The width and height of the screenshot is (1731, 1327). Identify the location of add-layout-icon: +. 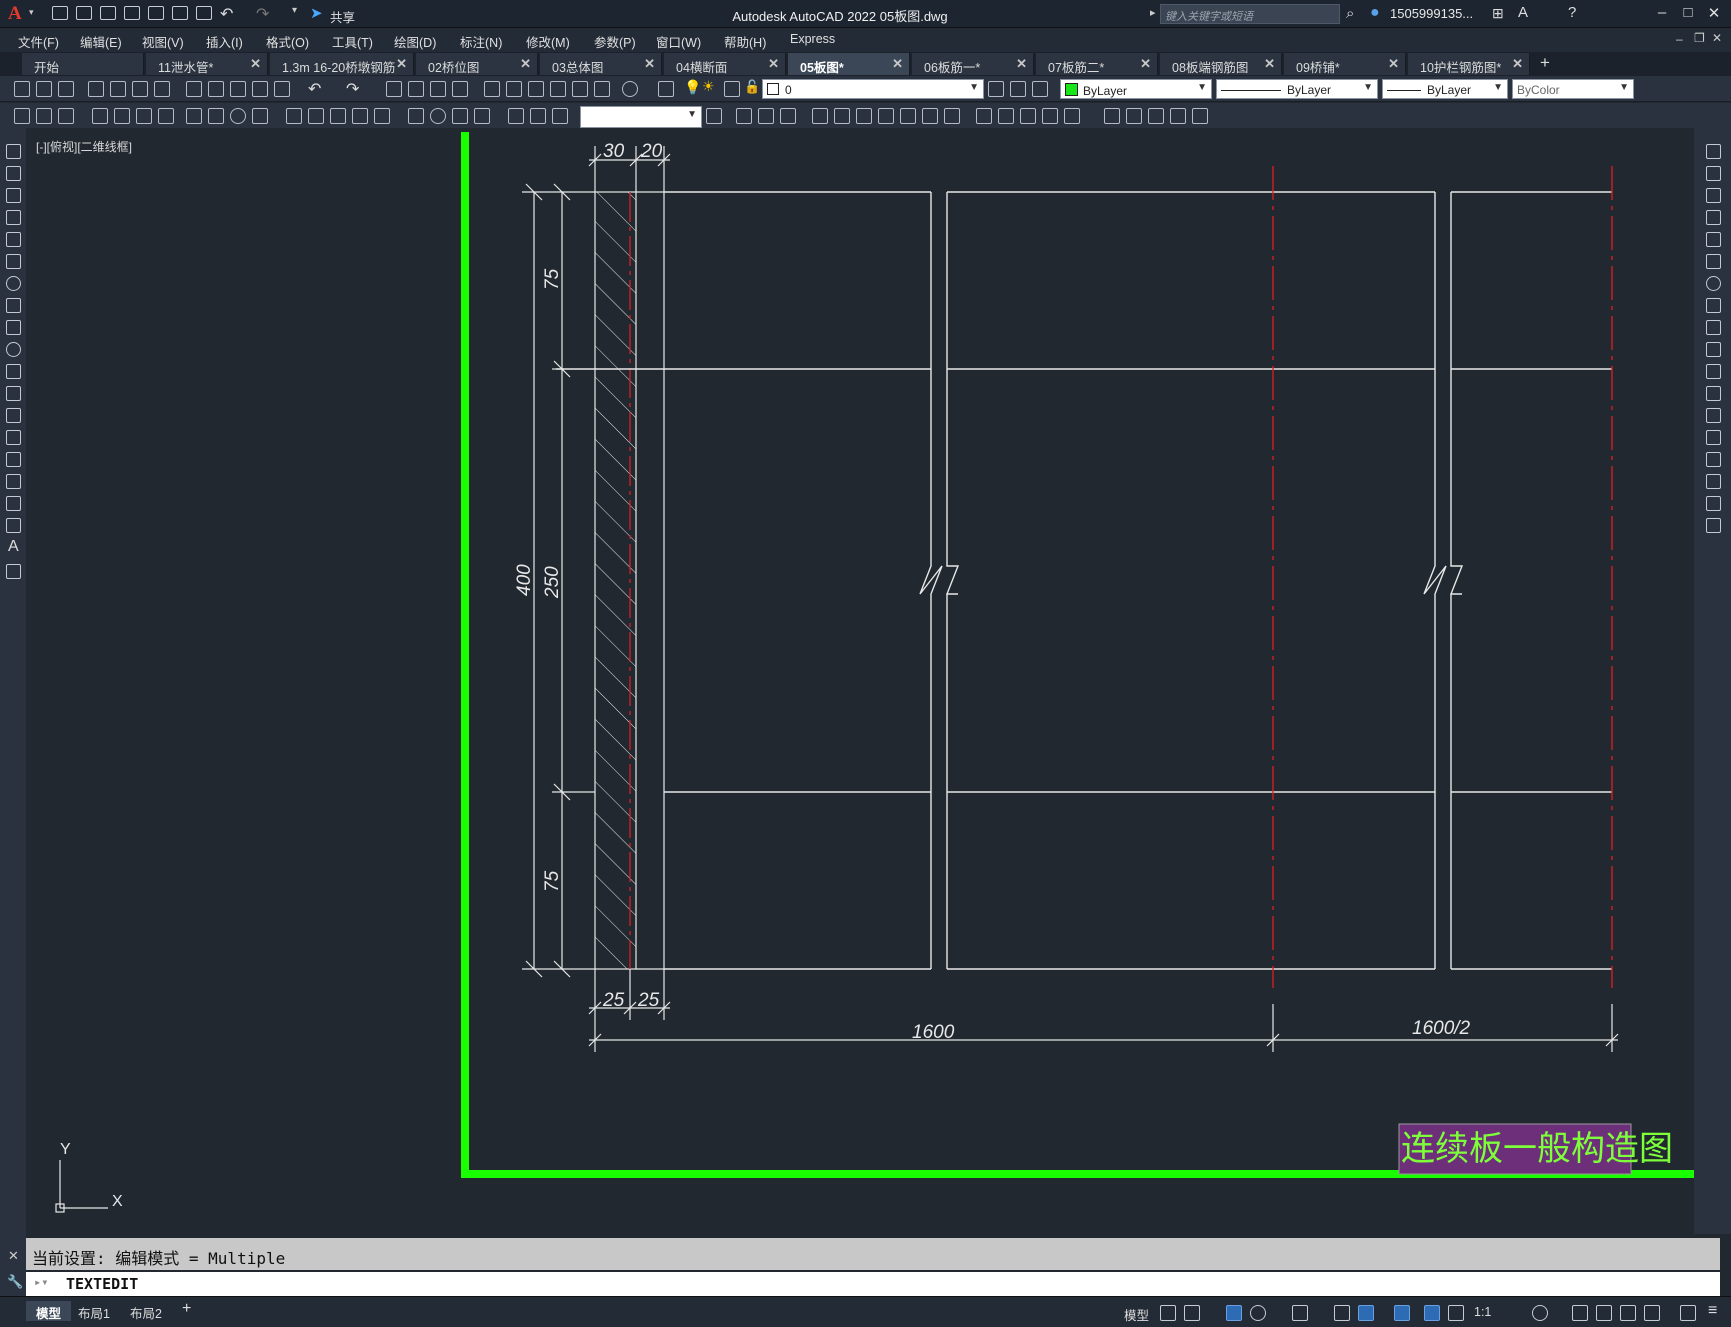
(186, 1309).